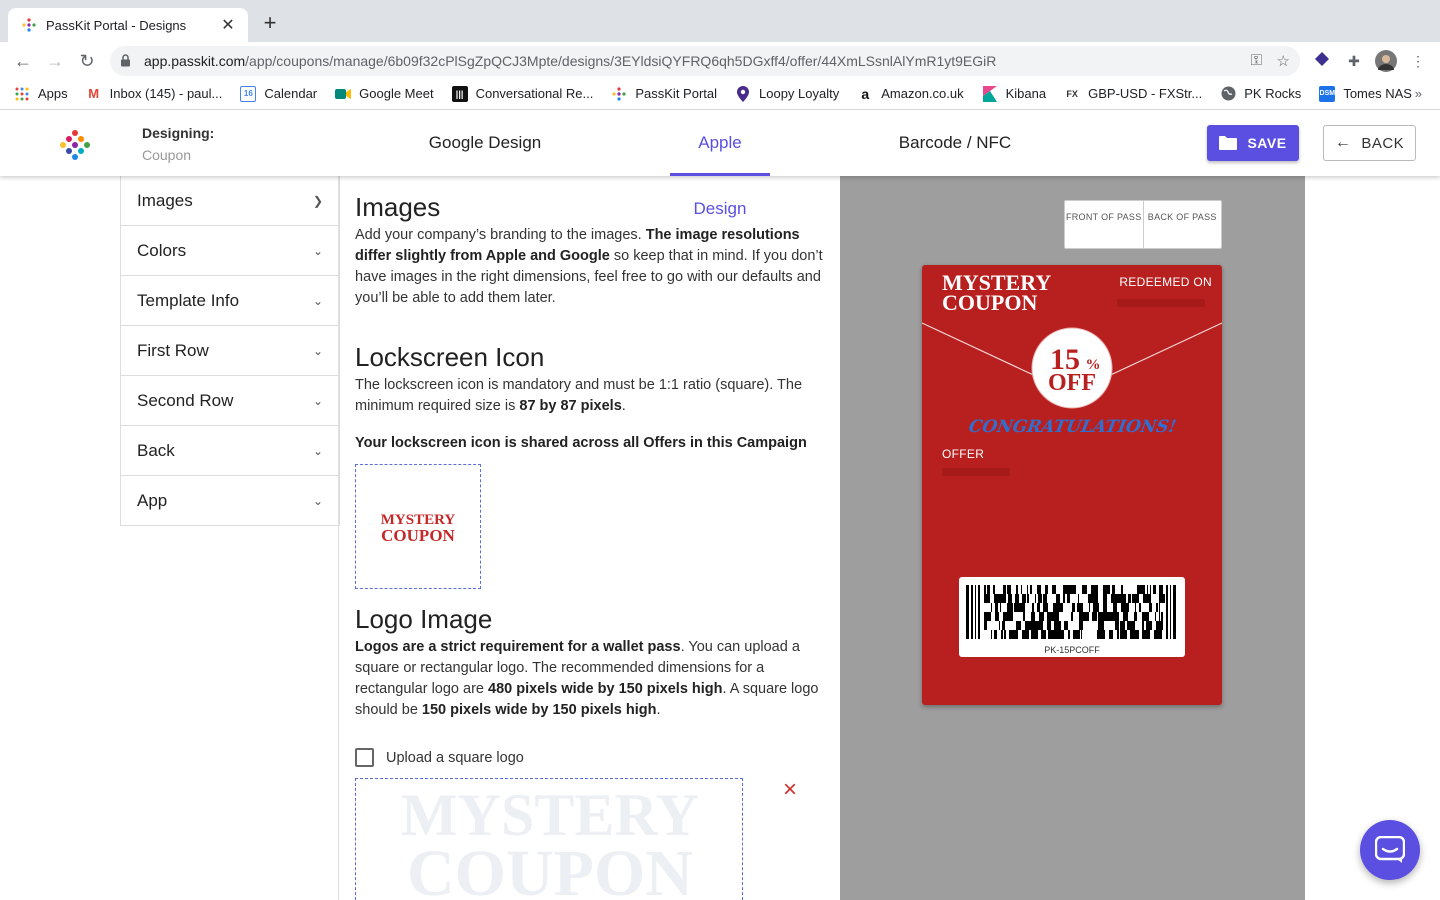 This screenshot has height=900, width=1440. I want to click on designing-label: Designing:, so click(178, 133).